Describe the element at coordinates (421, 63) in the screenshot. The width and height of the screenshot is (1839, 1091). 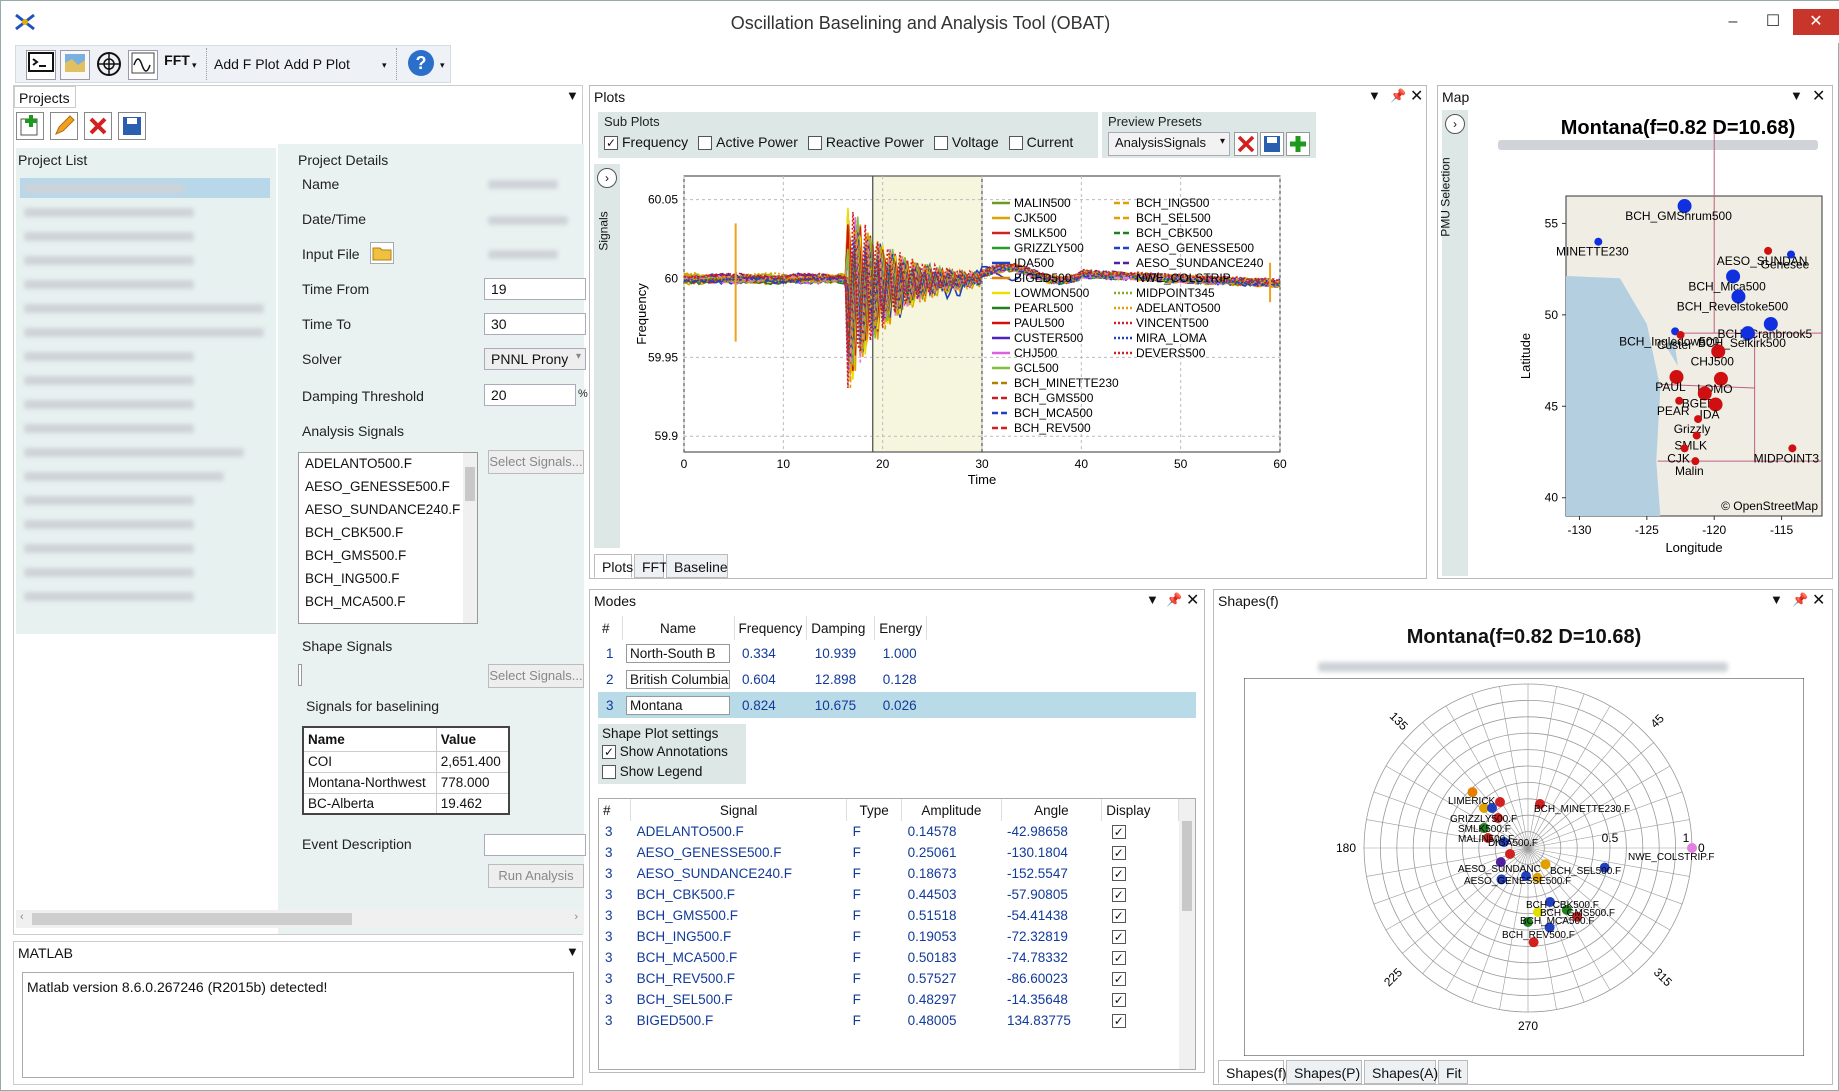
I see `help-icon: ?` at that location.